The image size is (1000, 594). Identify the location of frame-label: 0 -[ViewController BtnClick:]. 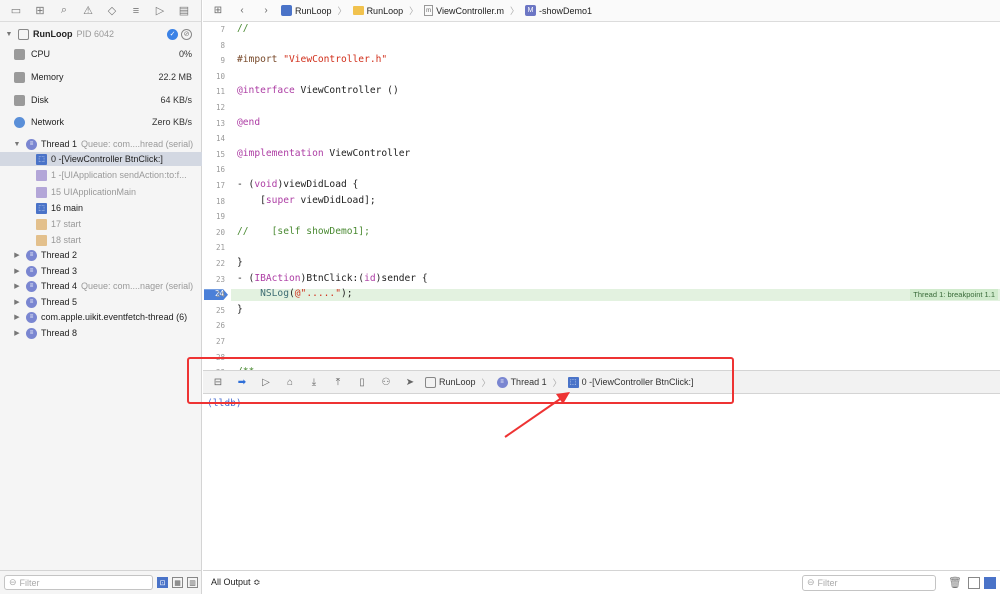
(107, 159).